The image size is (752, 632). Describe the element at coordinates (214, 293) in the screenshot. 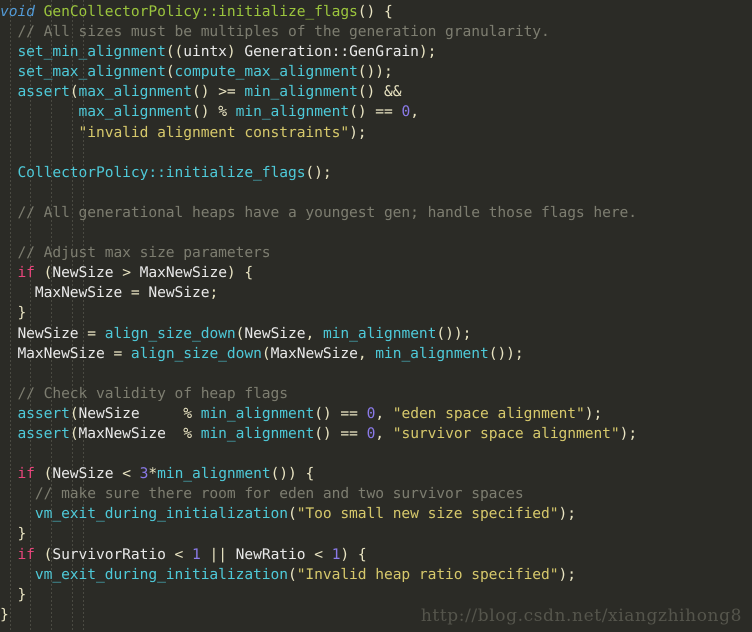

I see `code-token-pn: ;` at that location.